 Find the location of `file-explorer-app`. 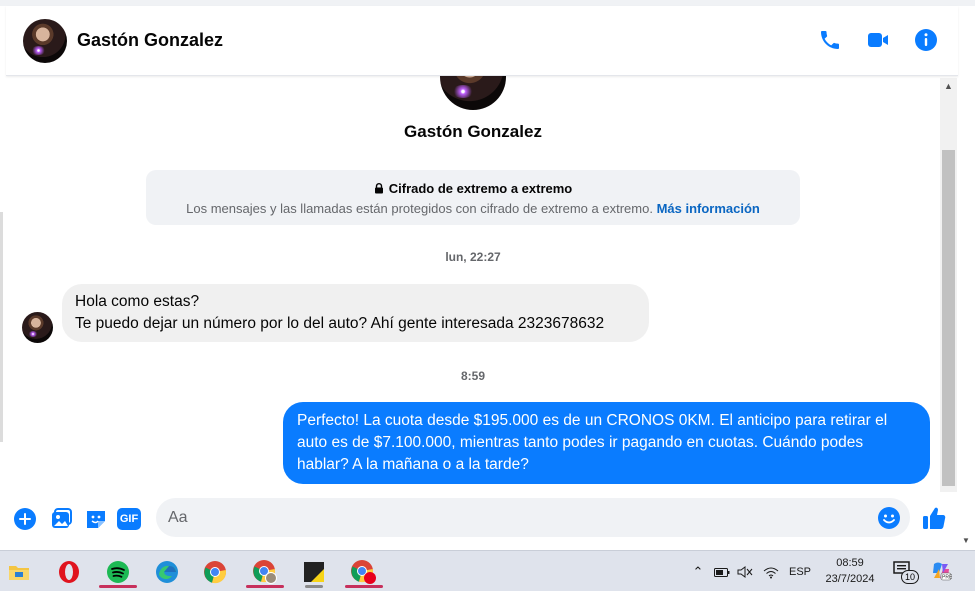

file-explorer-app is located at coordinates (19, 571).